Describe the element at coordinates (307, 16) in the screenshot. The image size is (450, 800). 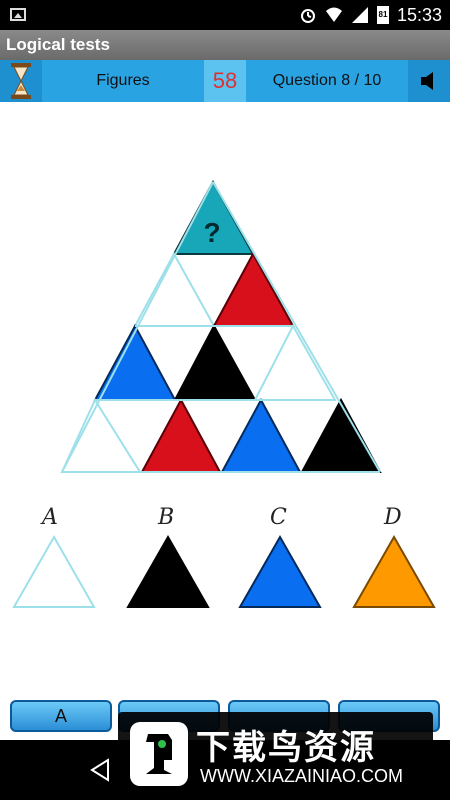
I see `alarm-icon` at that location.